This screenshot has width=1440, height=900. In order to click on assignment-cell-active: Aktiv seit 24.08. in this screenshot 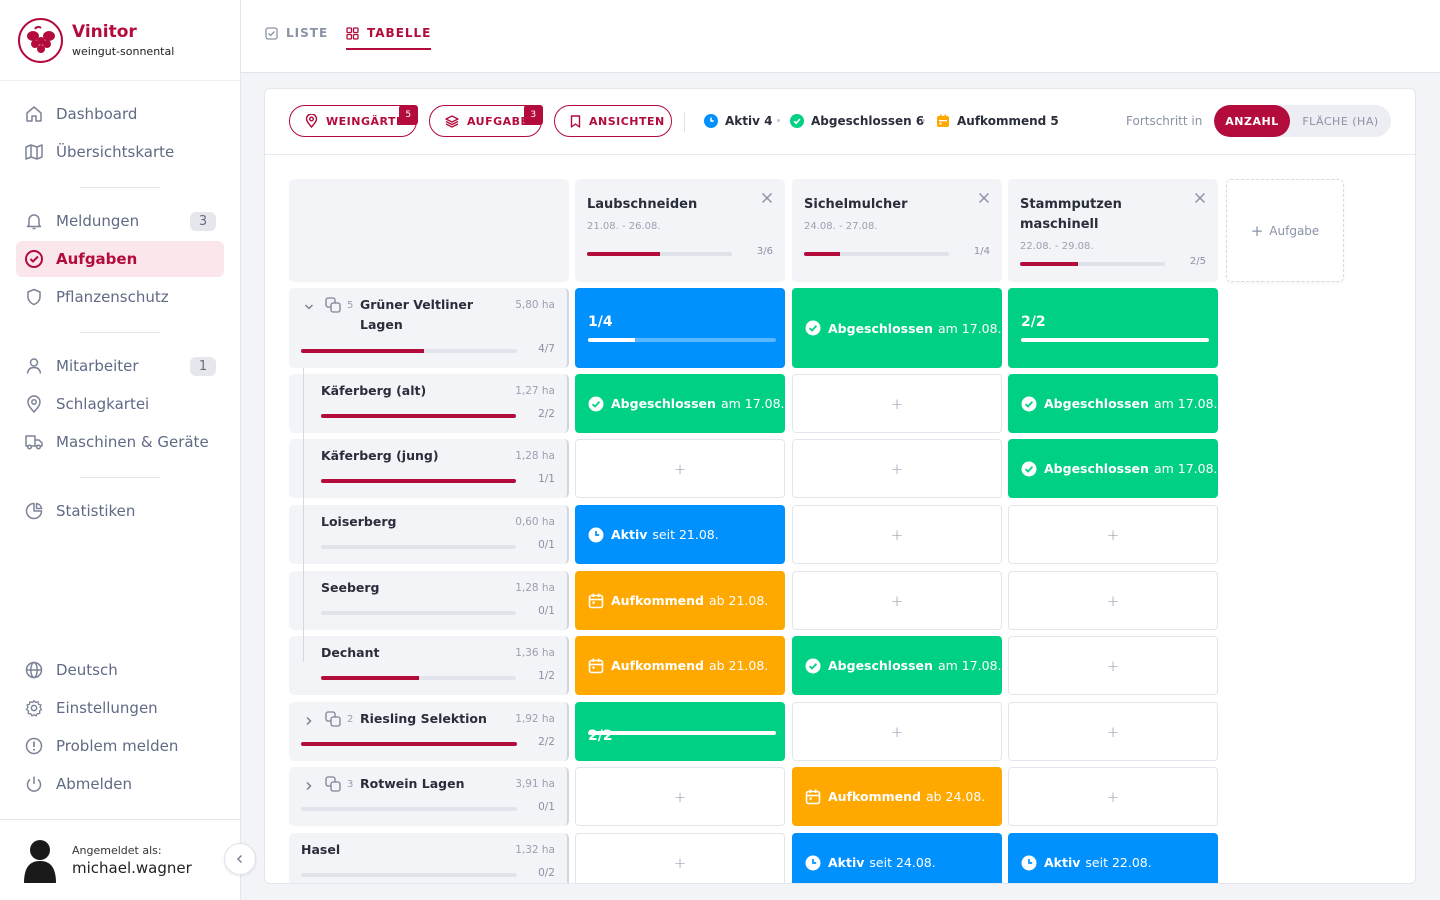, I will do `click(897, 858)`.